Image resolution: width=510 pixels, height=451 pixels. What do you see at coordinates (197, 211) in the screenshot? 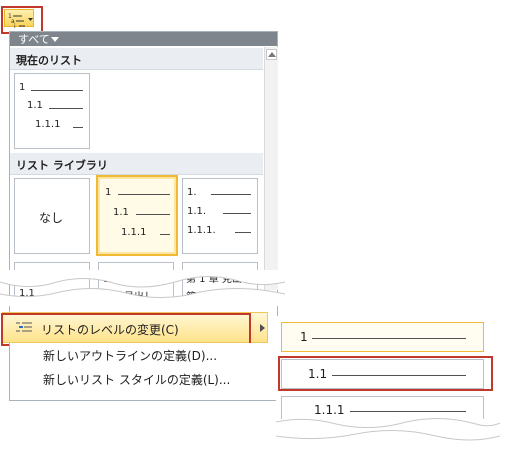
I see `tile-level2-text: 1.1.` at bounding box center [197, 211].